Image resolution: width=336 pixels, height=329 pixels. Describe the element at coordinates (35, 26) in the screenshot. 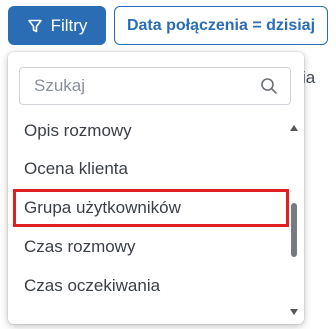

I see `filter-icon` at that location.